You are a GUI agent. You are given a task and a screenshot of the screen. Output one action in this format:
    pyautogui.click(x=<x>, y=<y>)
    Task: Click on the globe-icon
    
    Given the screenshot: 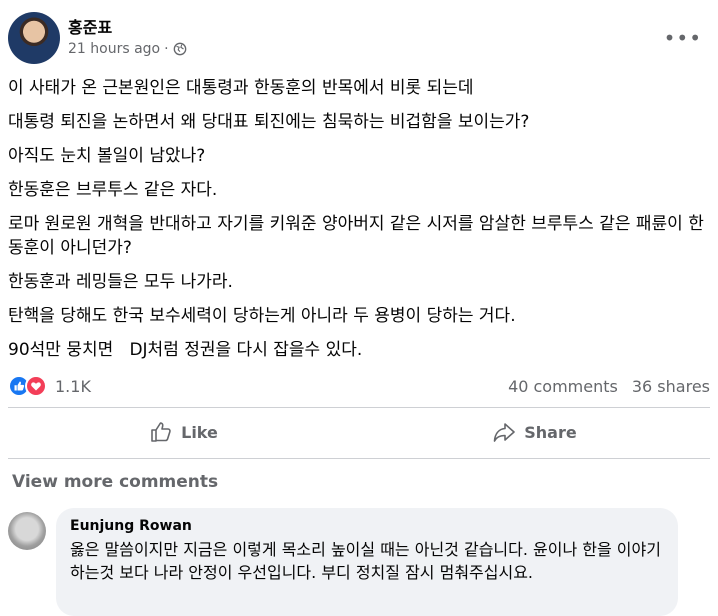 What is the action you would take?
    pyautogui.click(x=179, y=49)
    